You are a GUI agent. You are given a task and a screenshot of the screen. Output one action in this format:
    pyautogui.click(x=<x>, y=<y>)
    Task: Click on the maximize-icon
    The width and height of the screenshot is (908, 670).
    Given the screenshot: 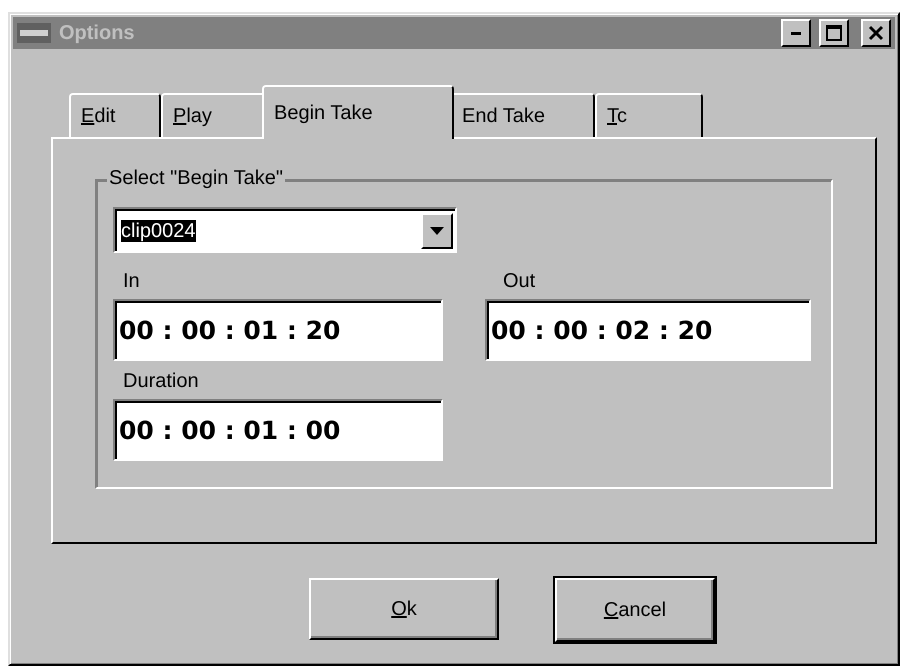 What is the action you would take?
    pyautogui.click(x=834, y=33)
    